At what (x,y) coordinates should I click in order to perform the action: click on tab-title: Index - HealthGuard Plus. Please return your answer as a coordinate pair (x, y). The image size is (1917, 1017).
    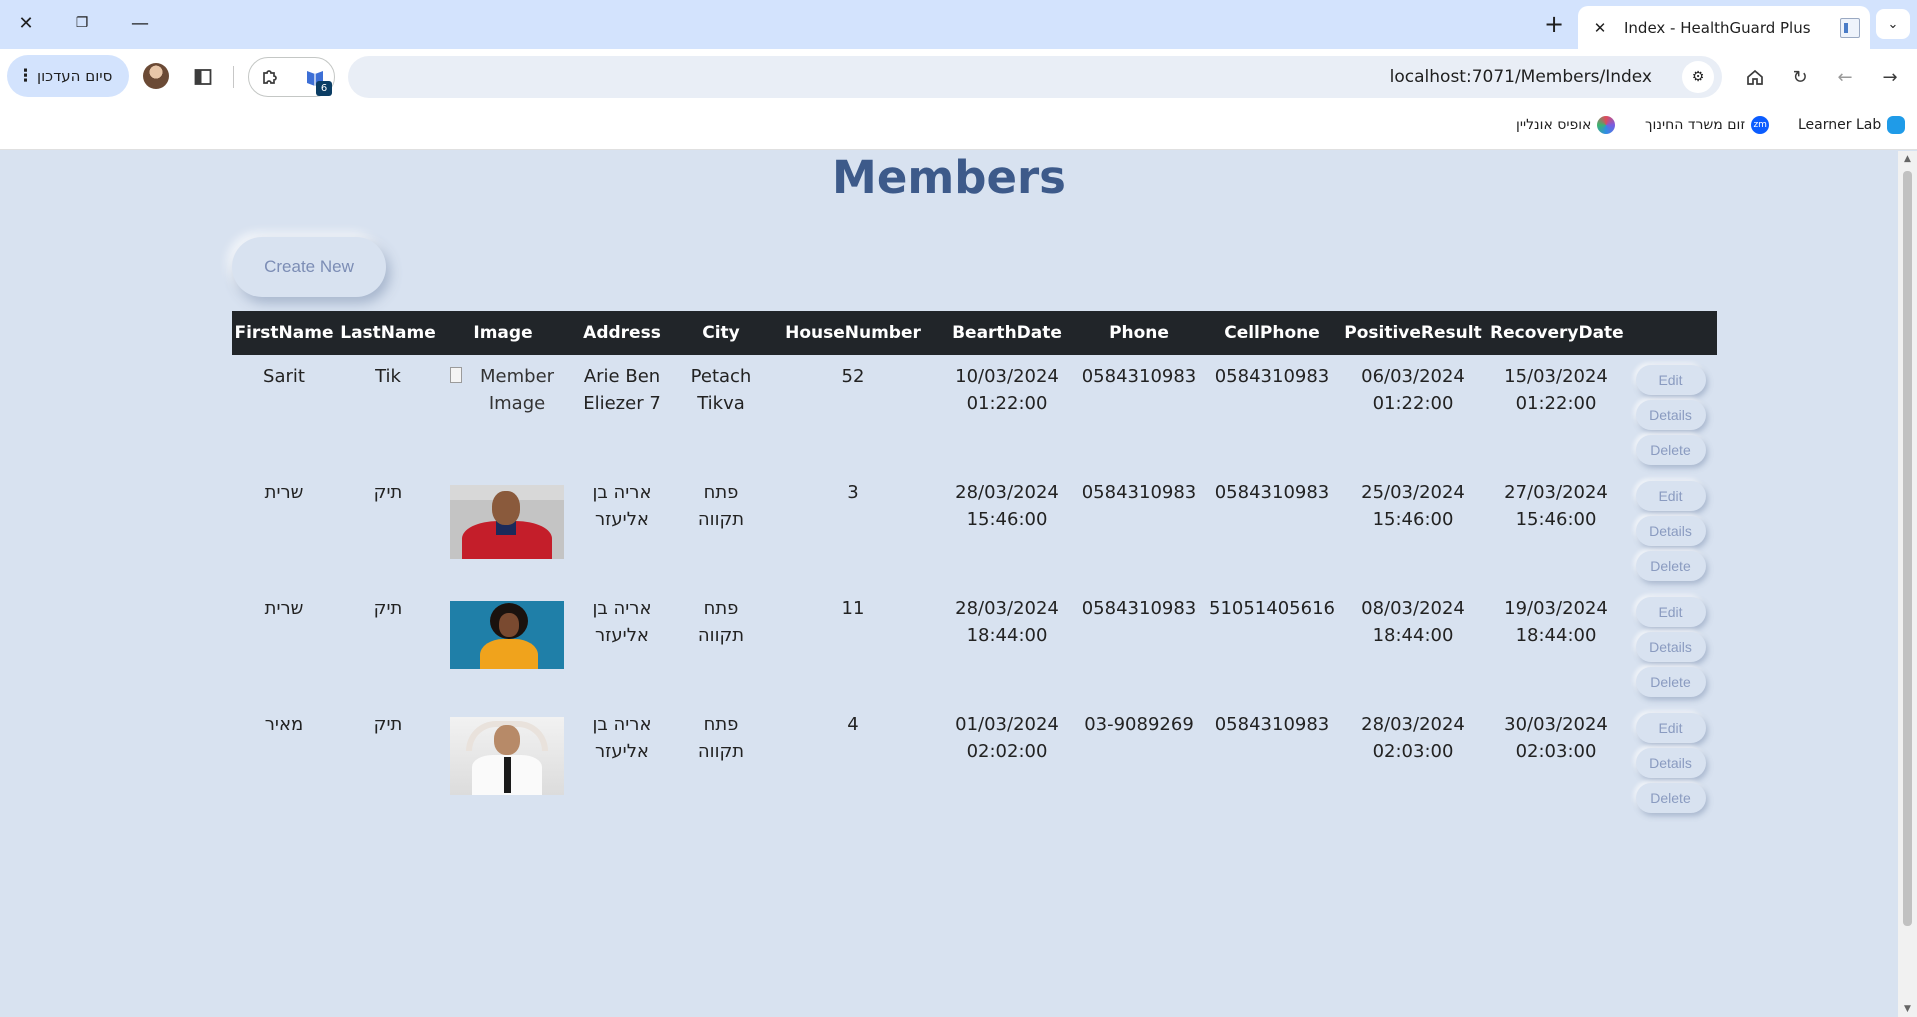
    Looking at the image, I should click on (1717, 27).